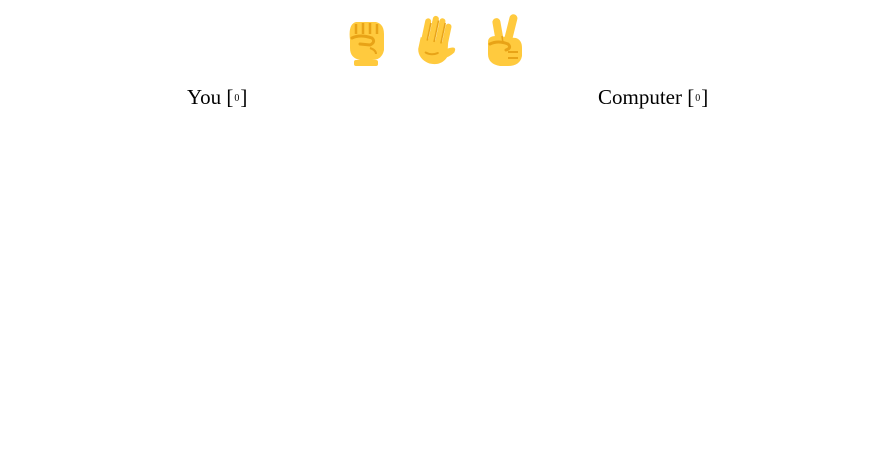 The image size is (874, 455). Describe the element at coordinates (705, 97) in the screenshot. I see `computer-score-close-bracket: ]` at that location.